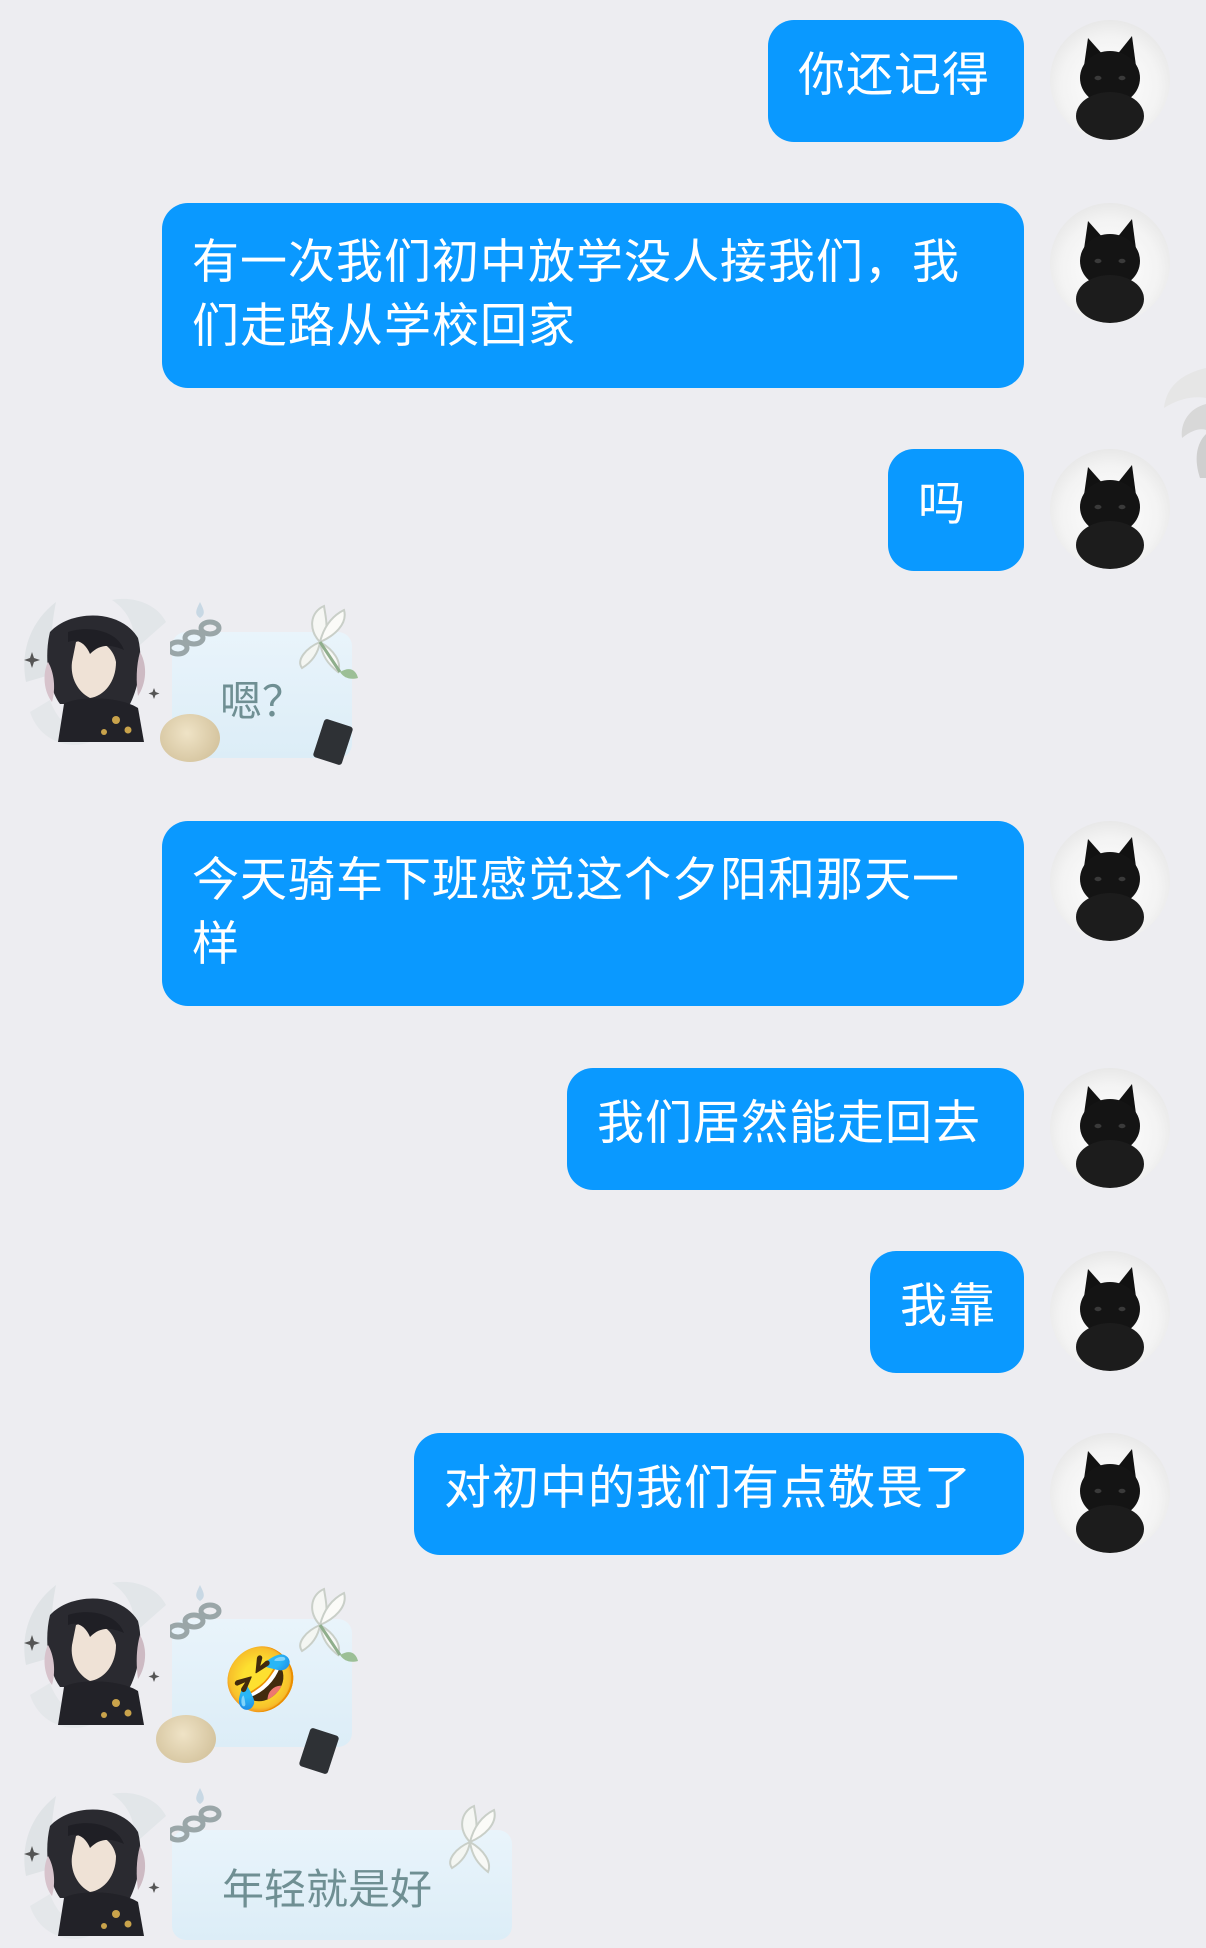 The image size is (1206, 1948). What do you see at coordinates (603, 81) in the screenshot?
I see `message-row: 你还记得` at bounding box center [603, 81].